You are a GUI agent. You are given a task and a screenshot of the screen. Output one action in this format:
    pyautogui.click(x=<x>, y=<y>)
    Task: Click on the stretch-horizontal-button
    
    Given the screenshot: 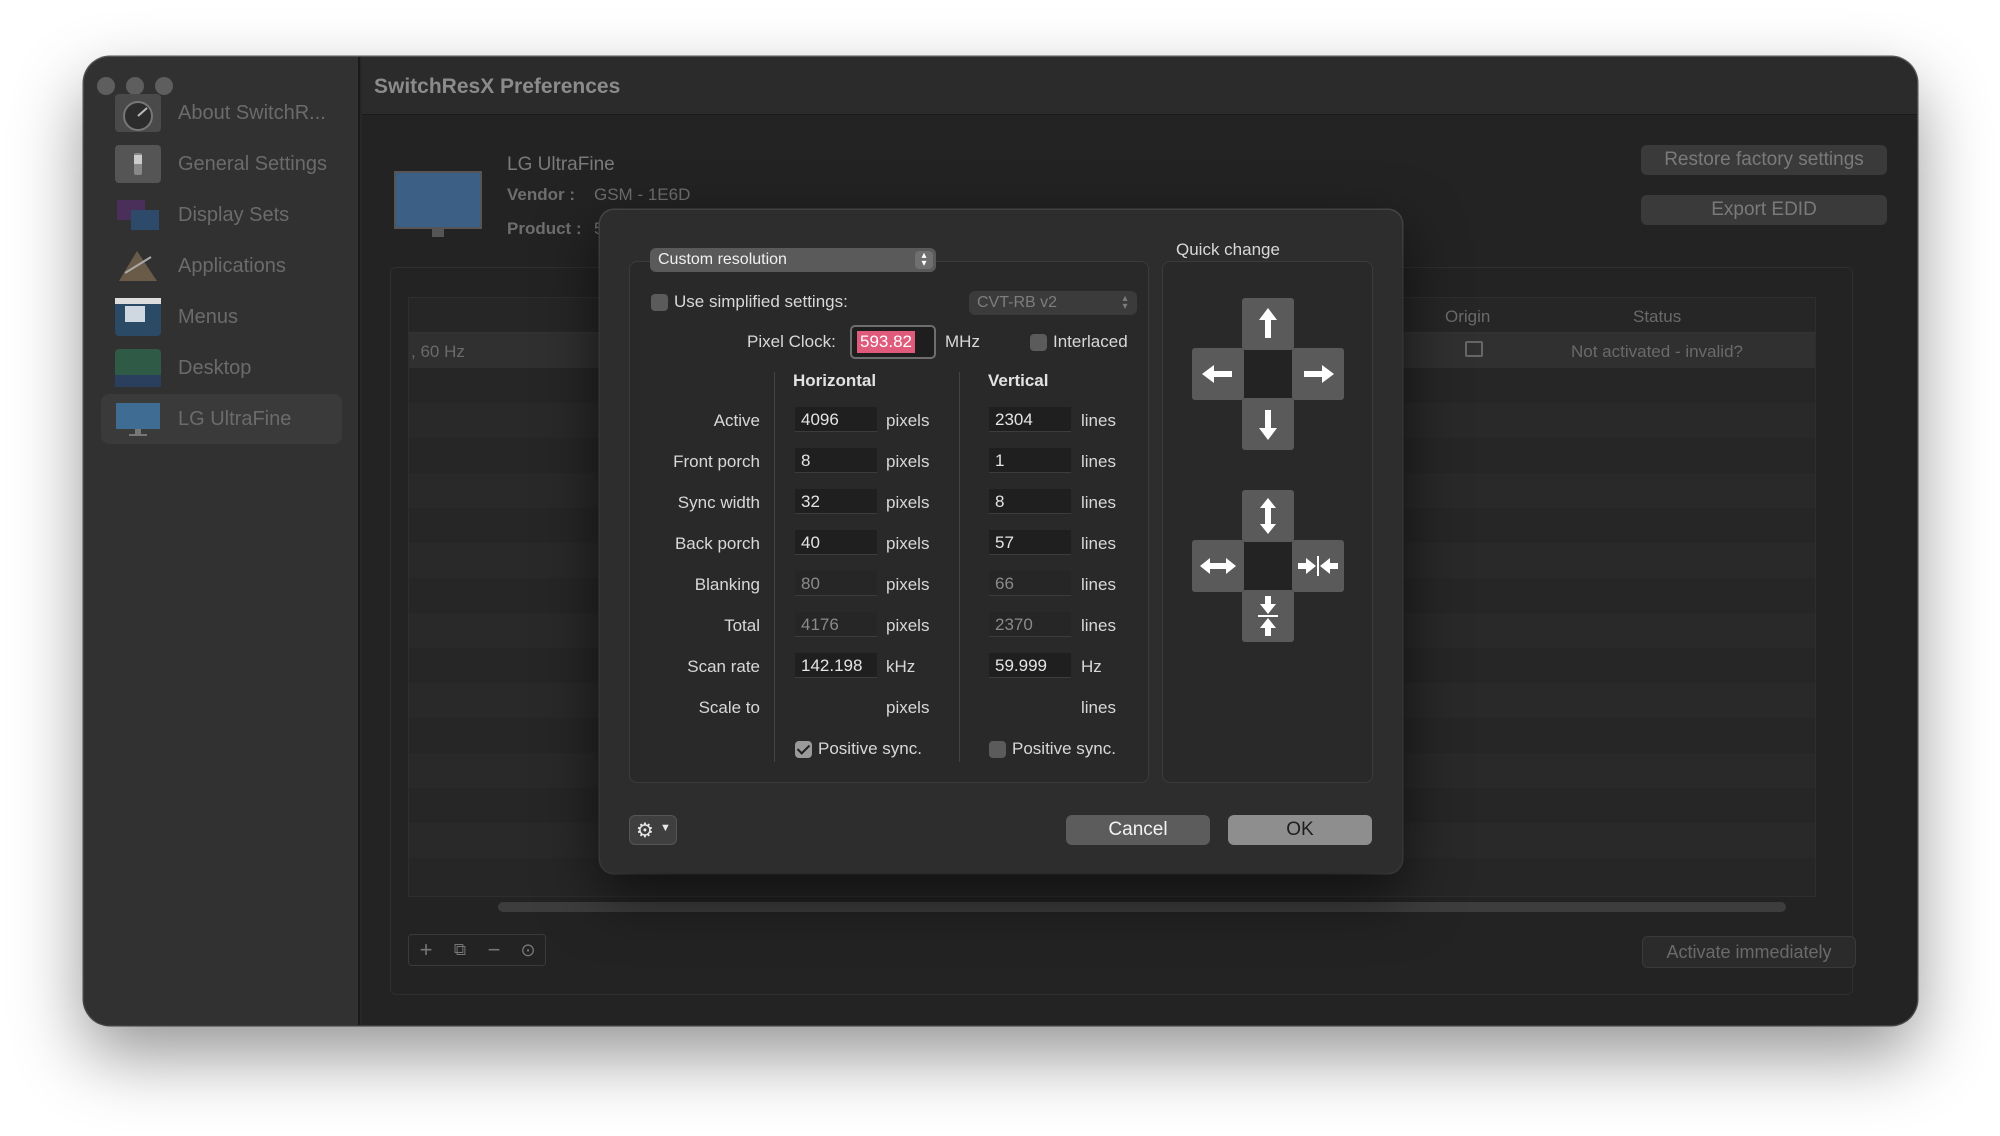 What is the action you would take?
    pyautogui.click(x=1218, y=566)
    